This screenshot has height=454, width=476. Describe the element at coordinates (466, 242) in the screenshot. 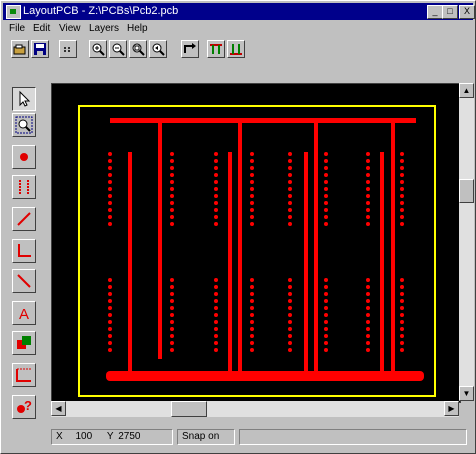

I see `vertical-scrollbar: ▲ ▼` at that location.